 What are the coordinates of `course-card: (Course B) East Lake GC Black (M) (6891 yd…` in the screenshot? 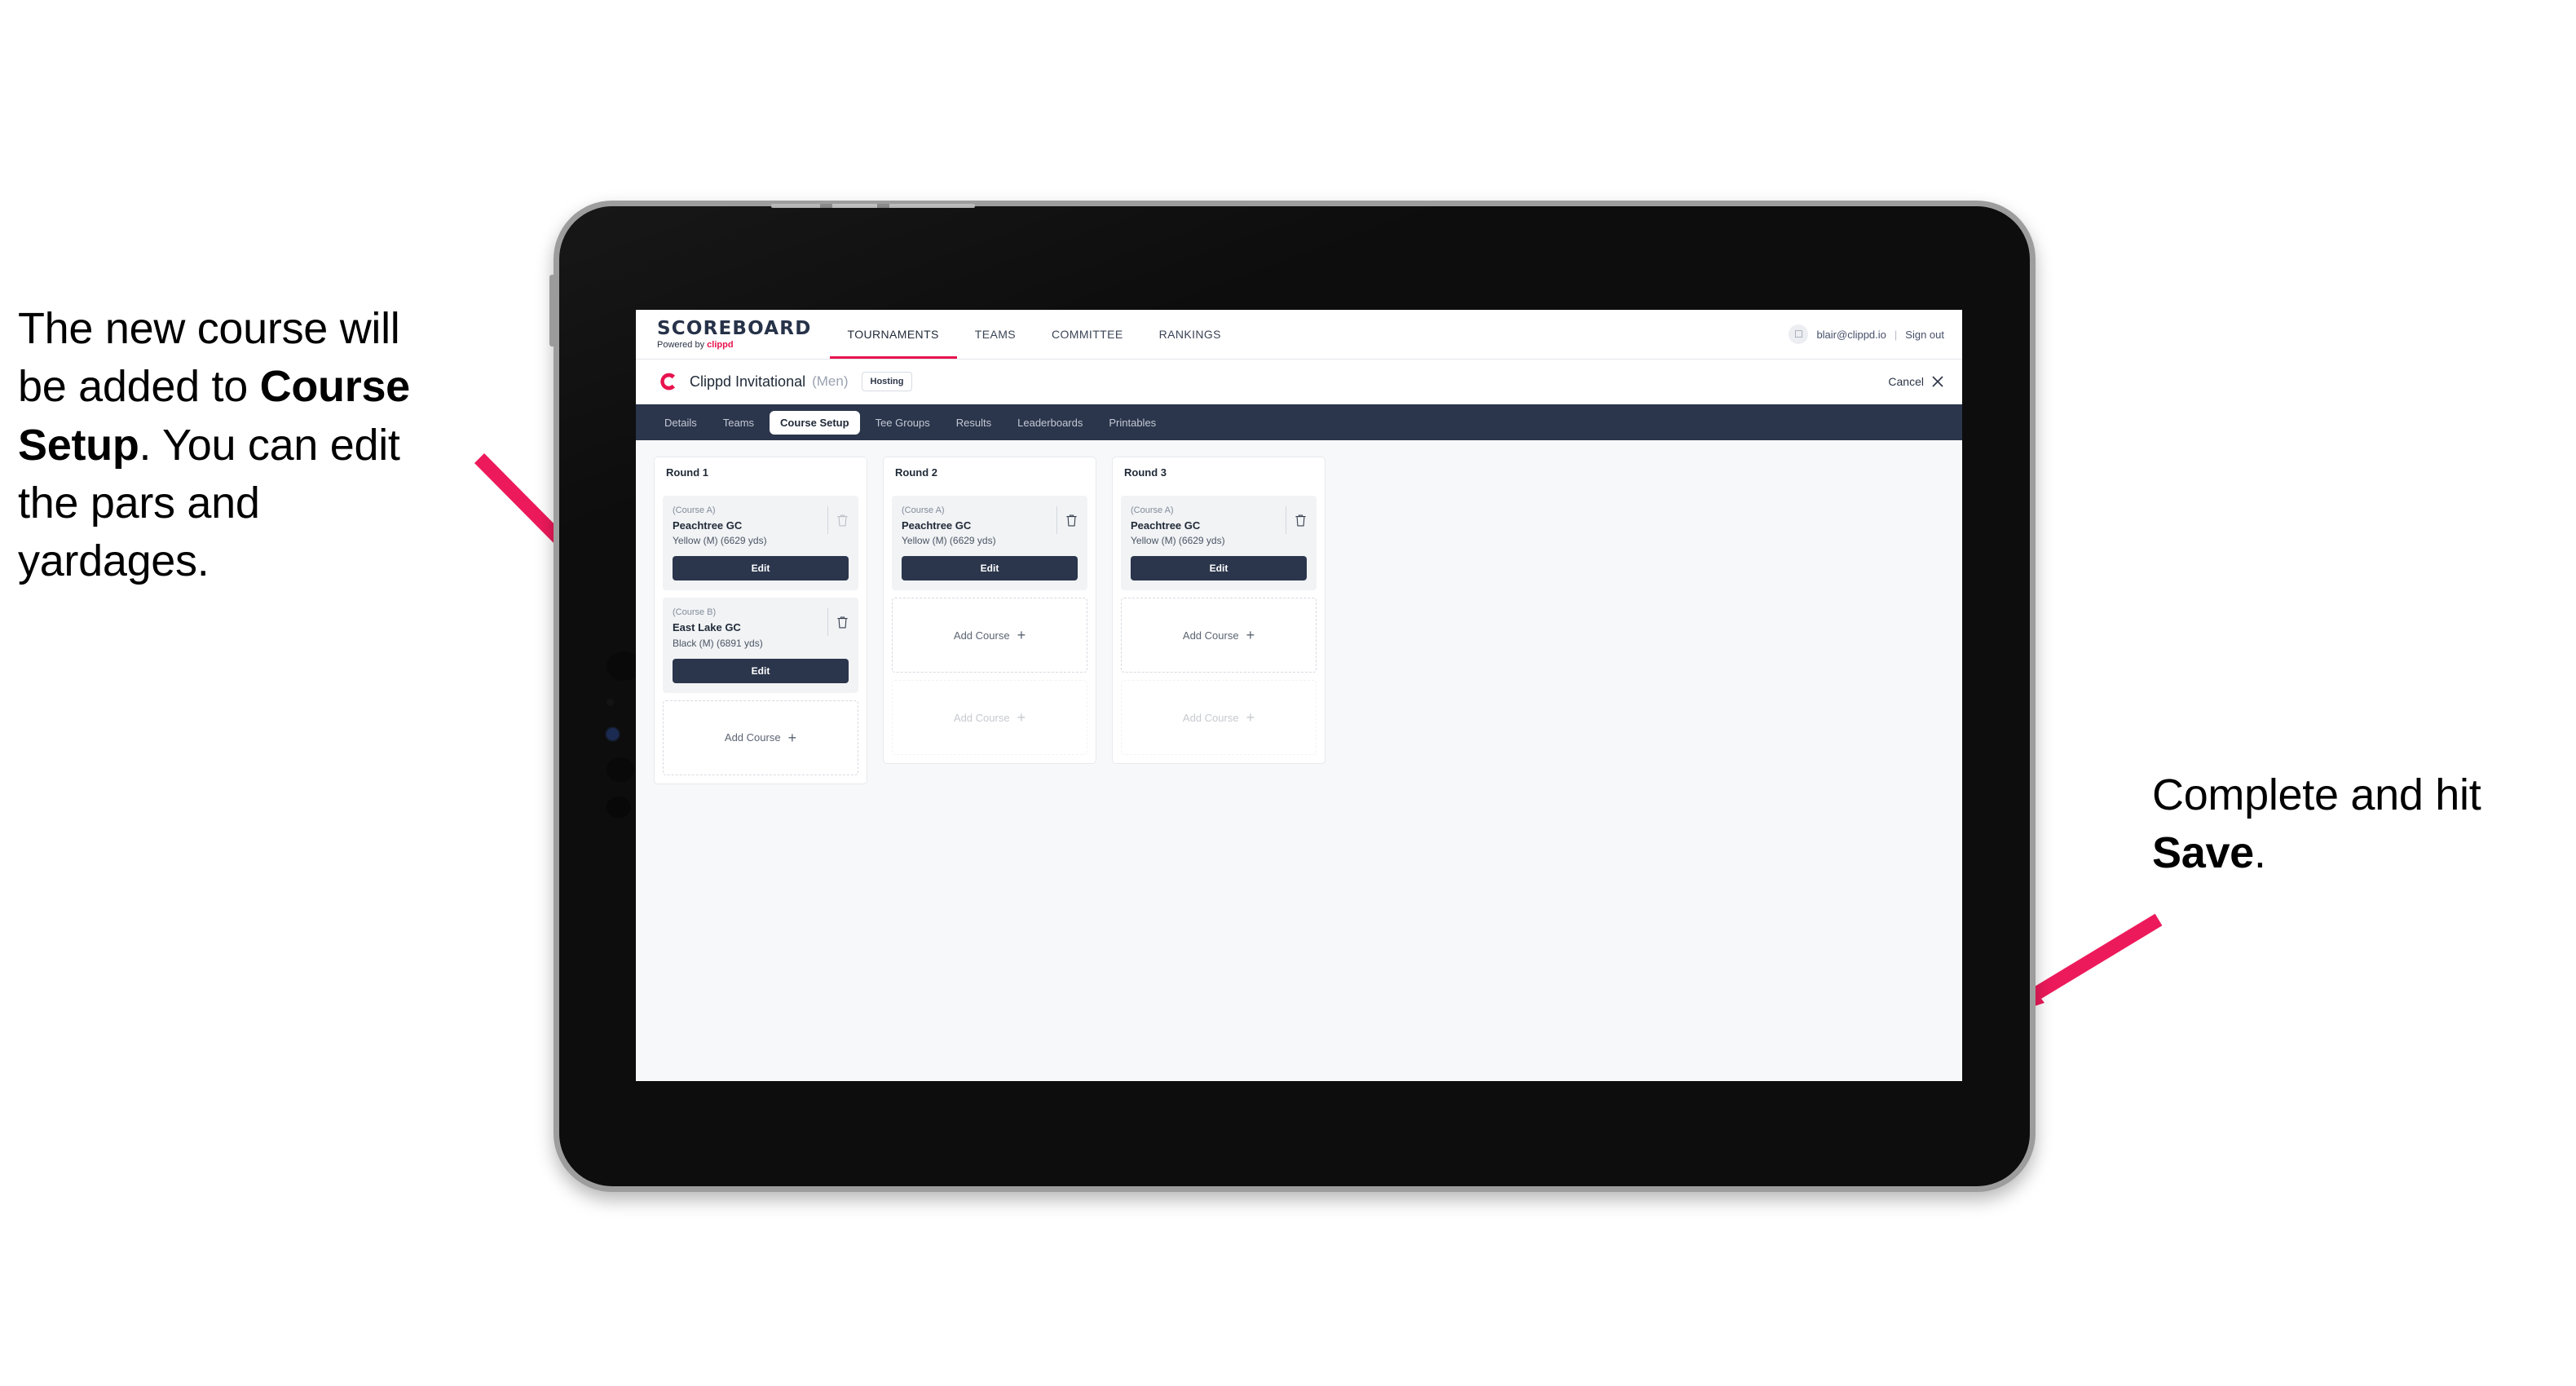 It's located at (760, 646).